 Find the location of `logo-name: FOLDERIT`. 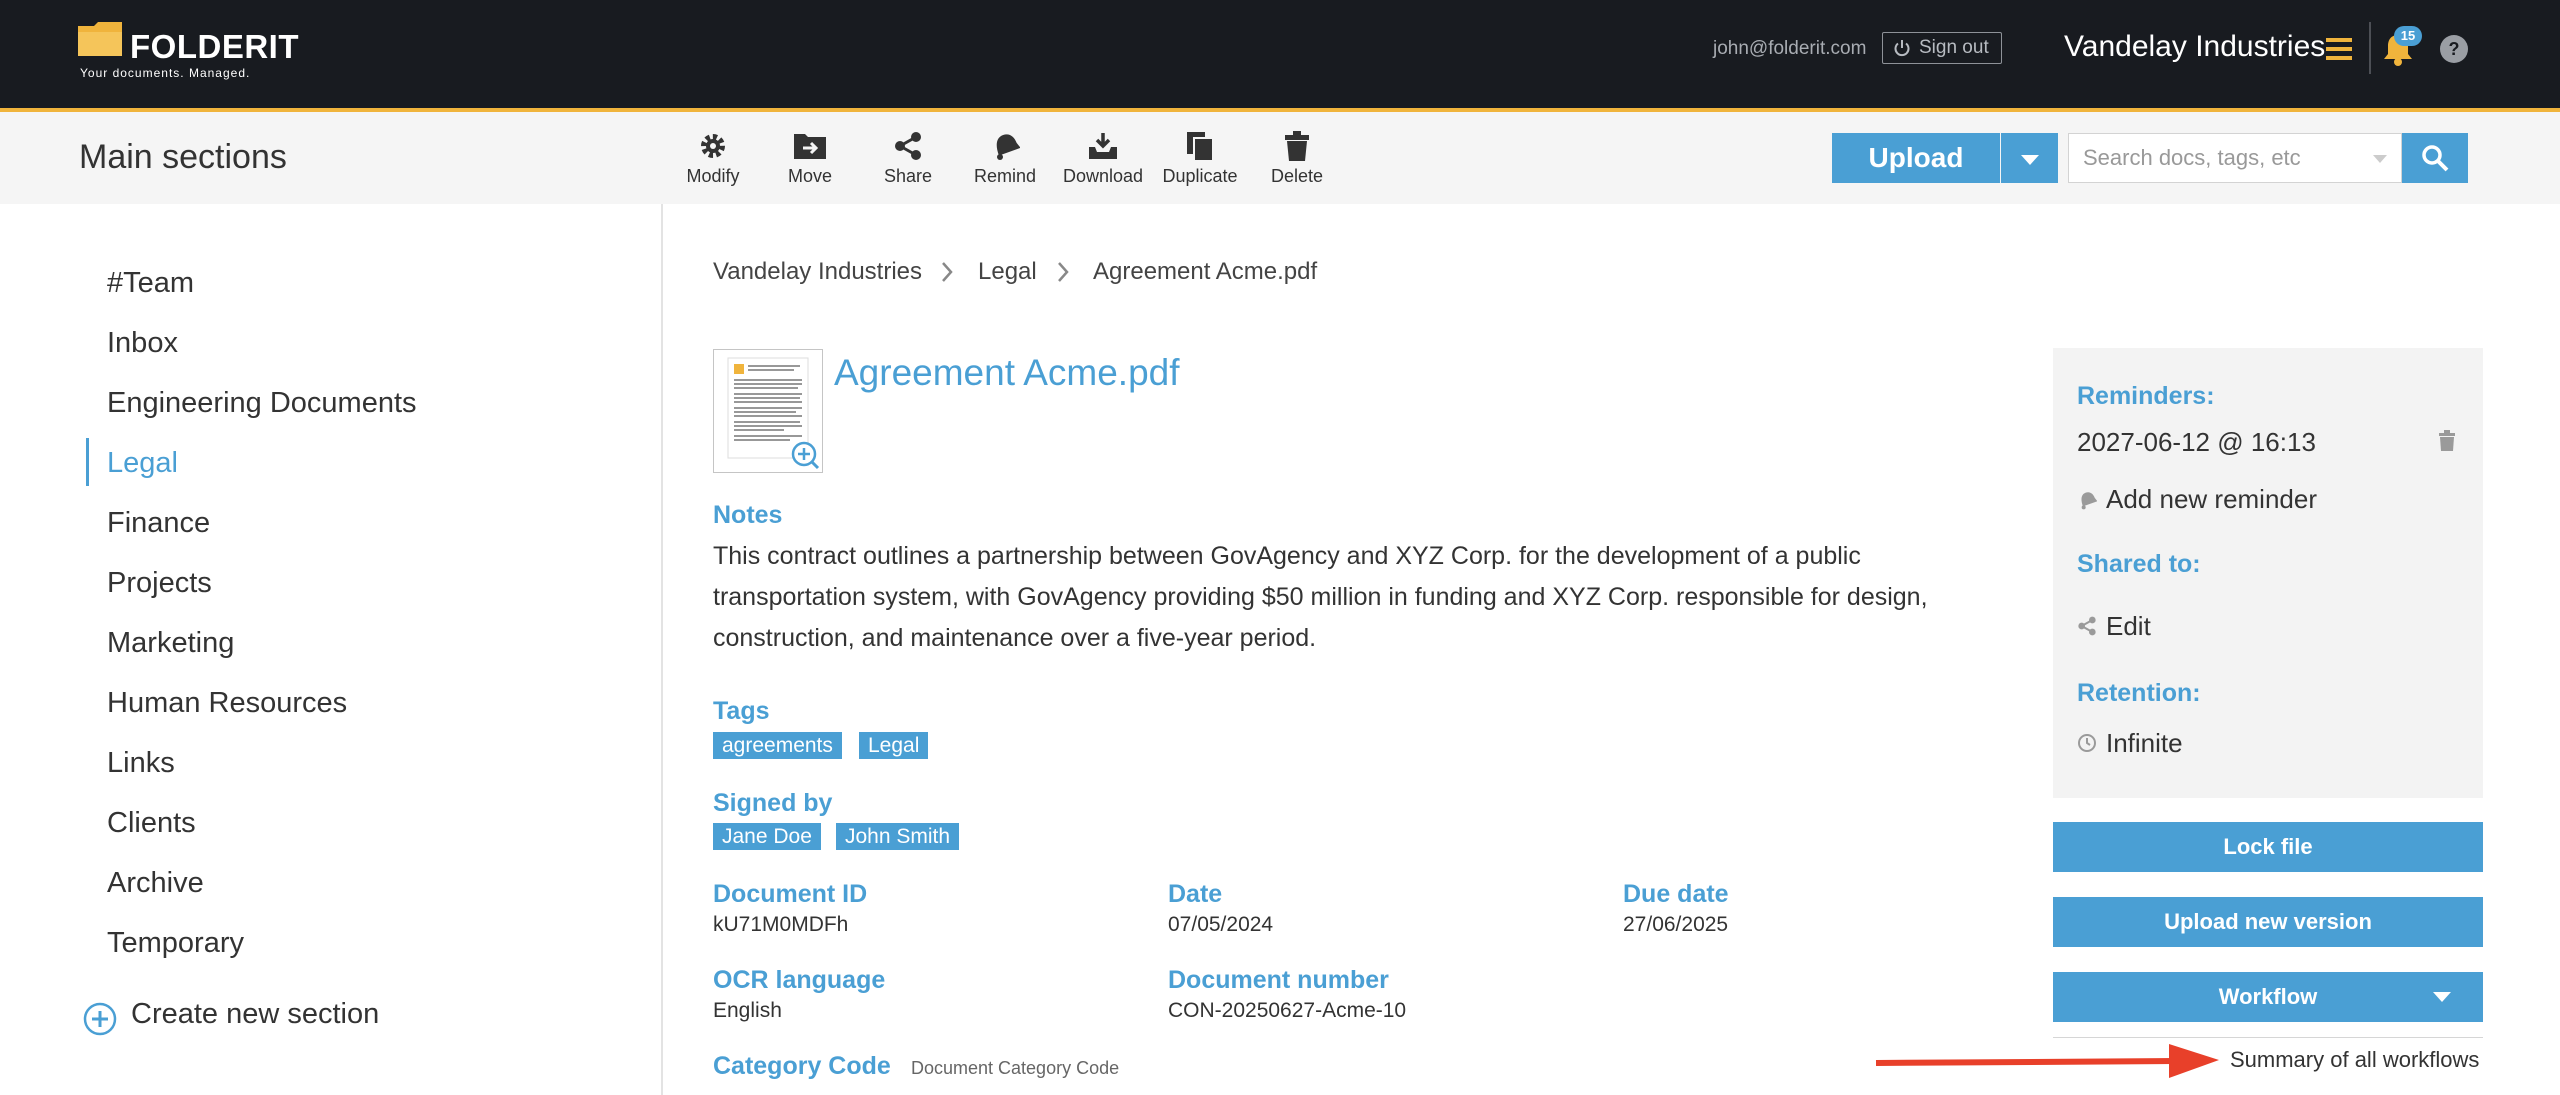

logo-name: FOLDERIT is located at coordinates (214, 46).